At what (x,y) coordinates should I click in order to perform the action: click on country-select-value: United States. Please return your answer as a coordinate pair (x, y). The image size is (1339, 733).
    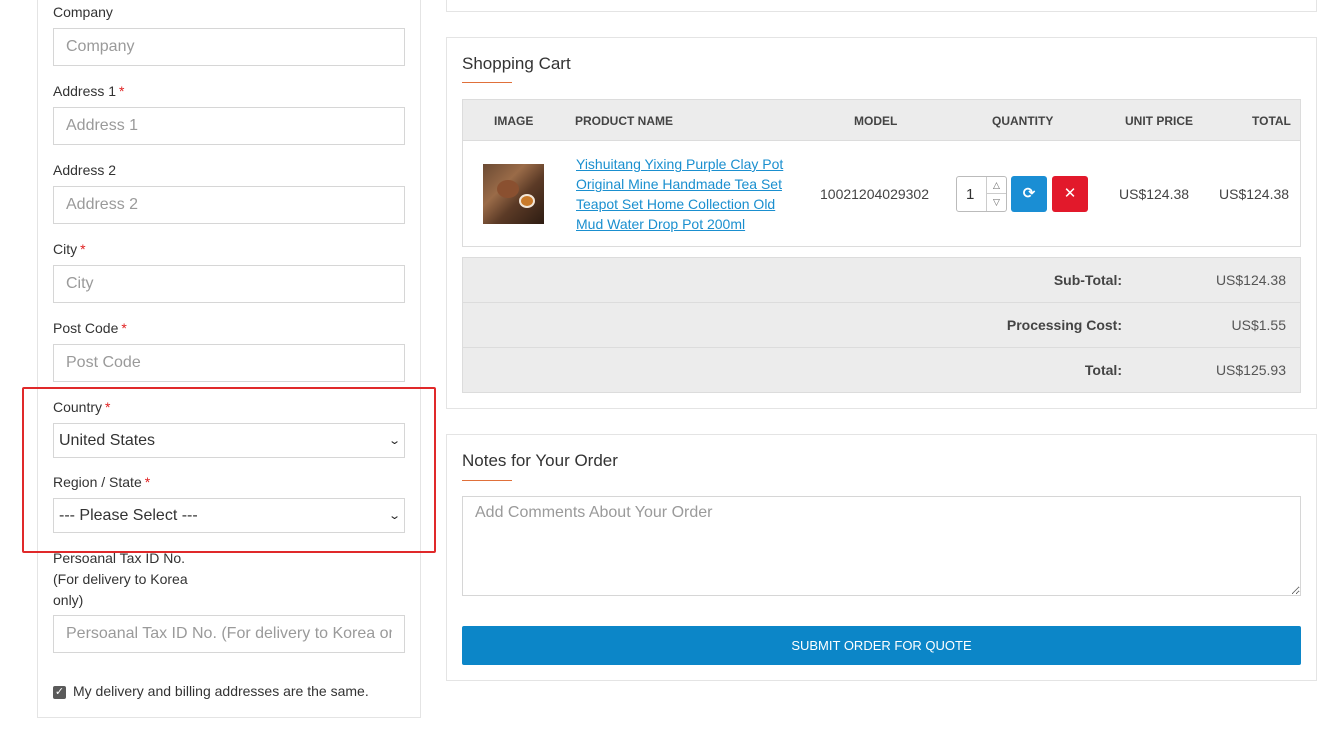
    Looking at the image, I should click on (107, 440).